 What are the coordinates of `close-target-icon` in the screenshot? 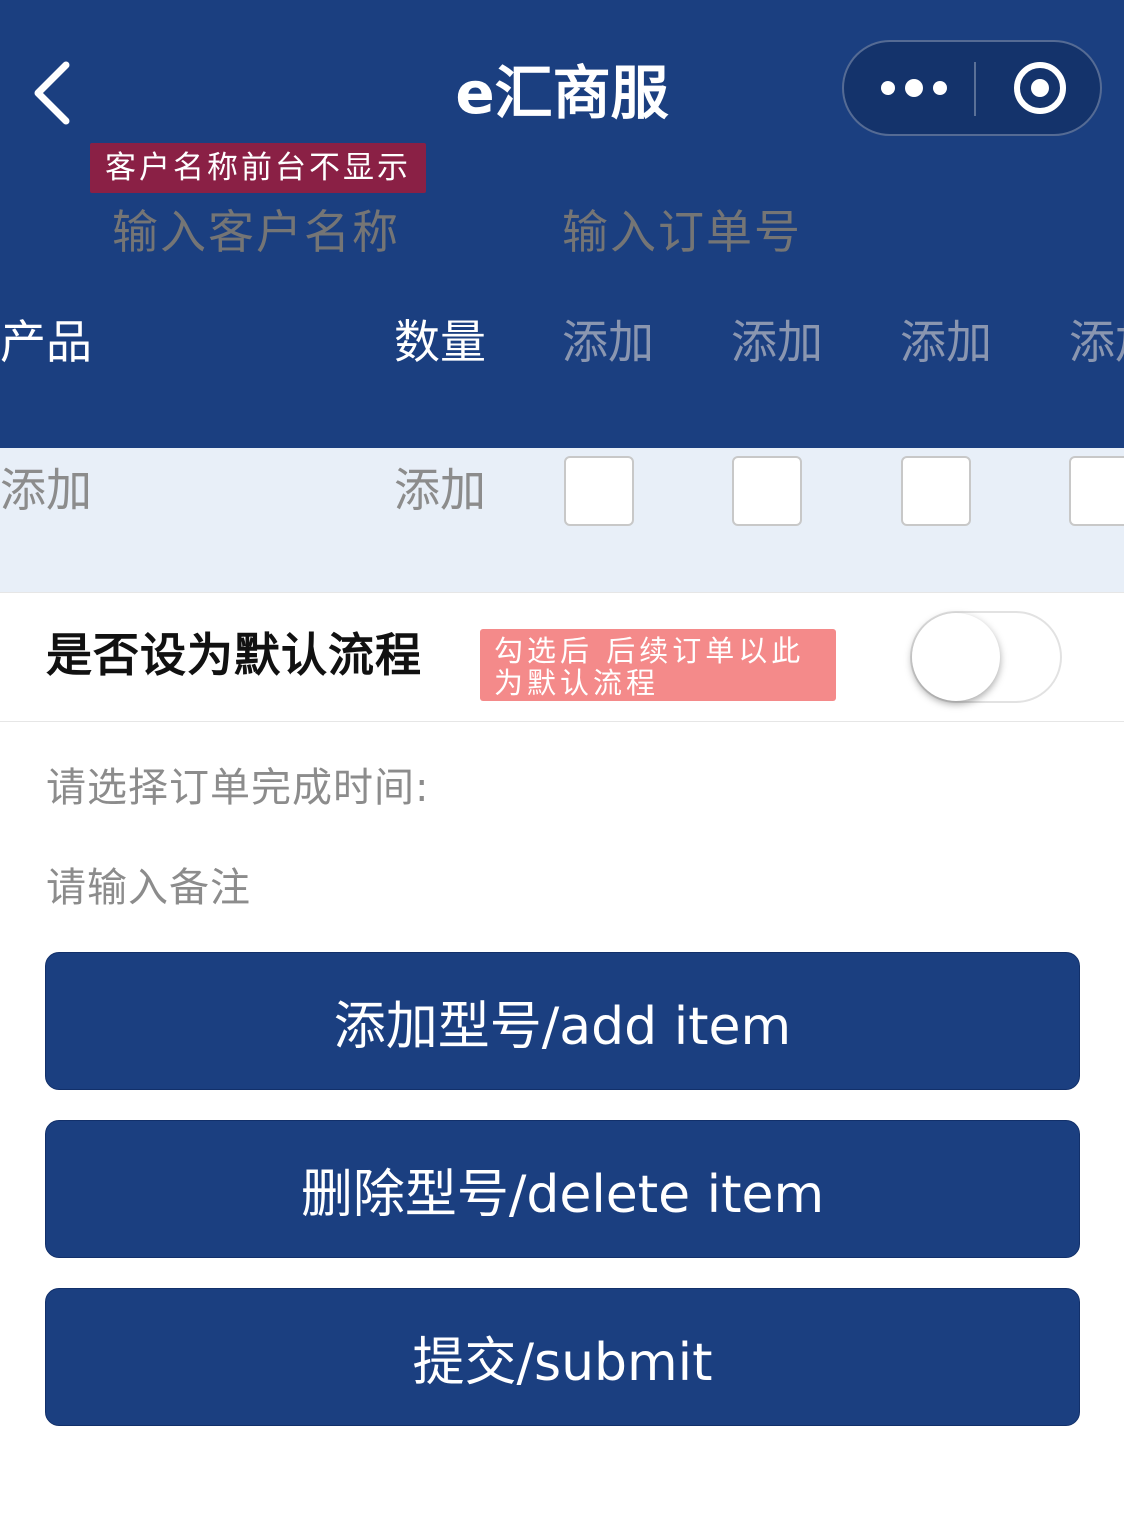 It's located at (1040, 88).